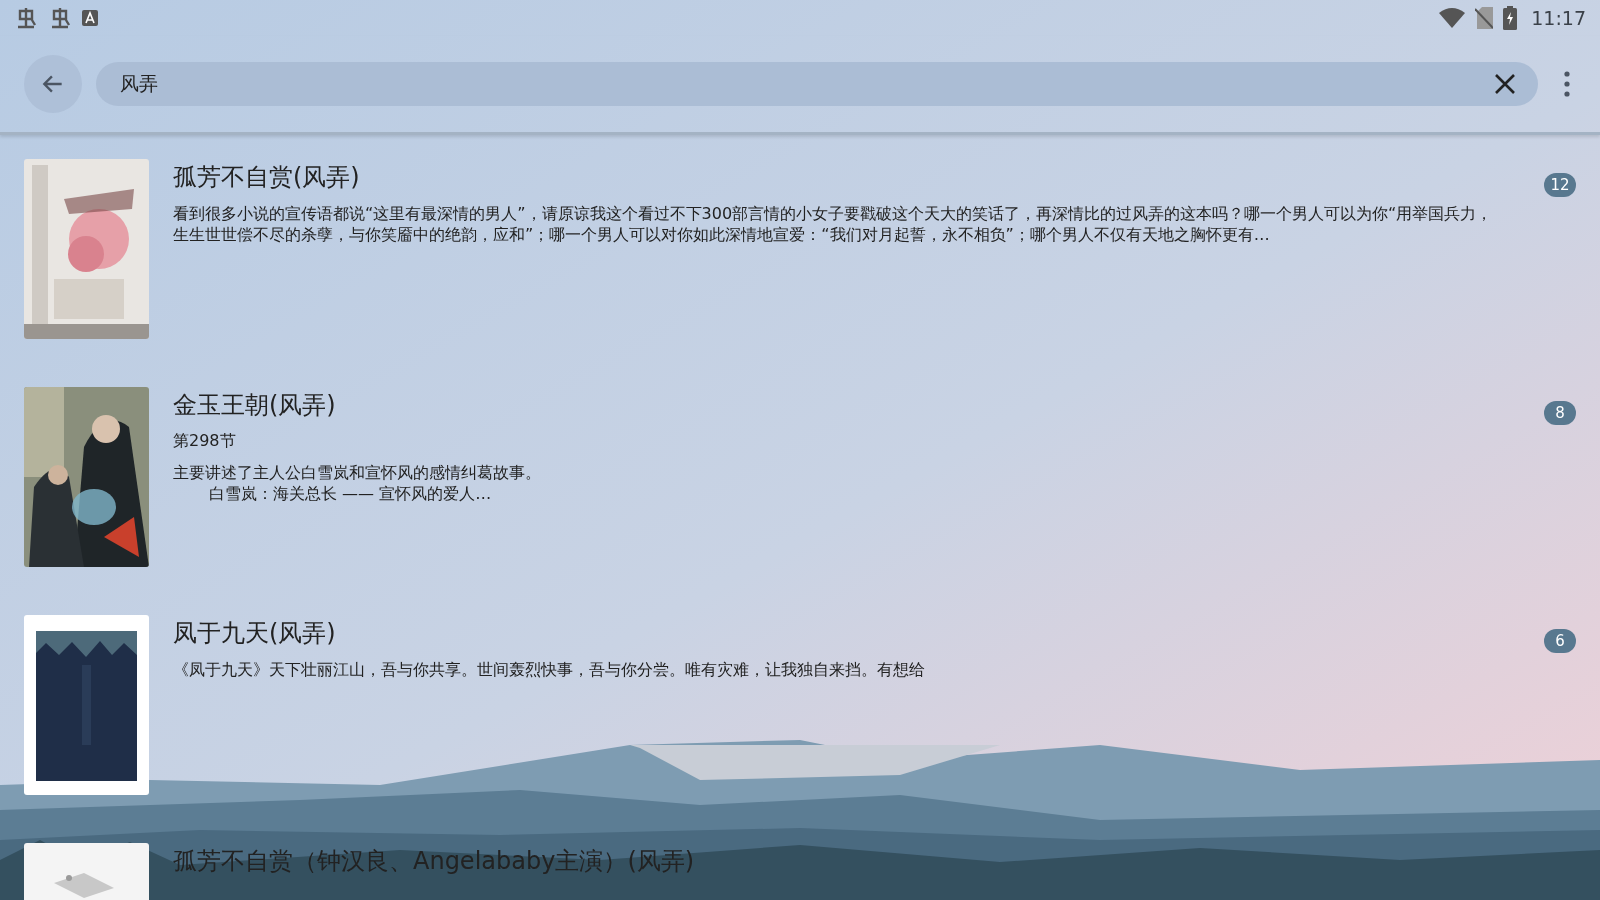 This screenshot has height=900, width=1600. Describe the element at coordinates (846, 405) in the screenshot. I see `book-title: 金玉王朝(风弄)` at that location.